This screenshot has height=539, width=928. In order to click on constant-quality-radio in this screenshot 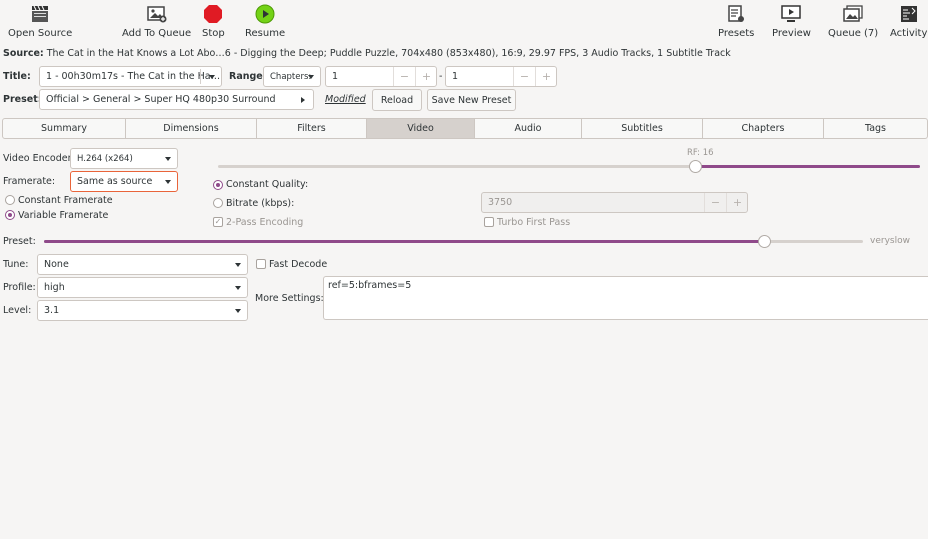, I will do `click(218, 185)`.